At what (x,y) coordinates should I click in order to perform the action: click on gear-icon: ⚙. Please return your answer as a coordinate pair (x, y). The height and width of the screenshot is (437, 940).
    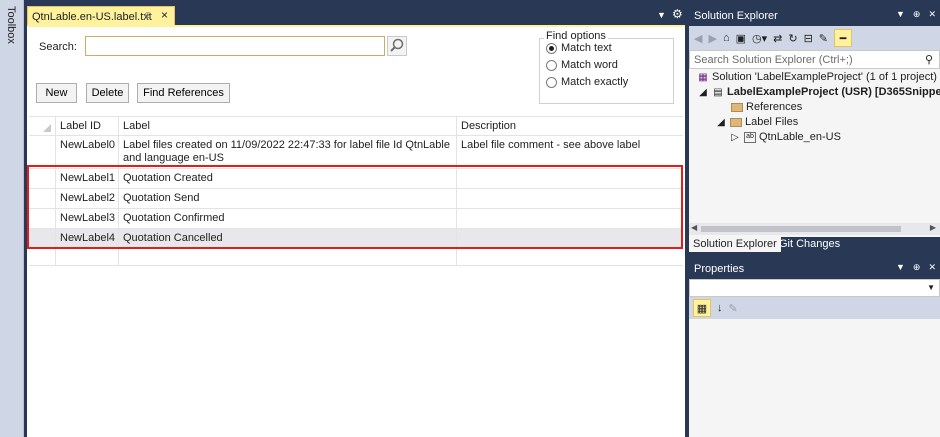
    Looking at the image, I should click on (677, 14).